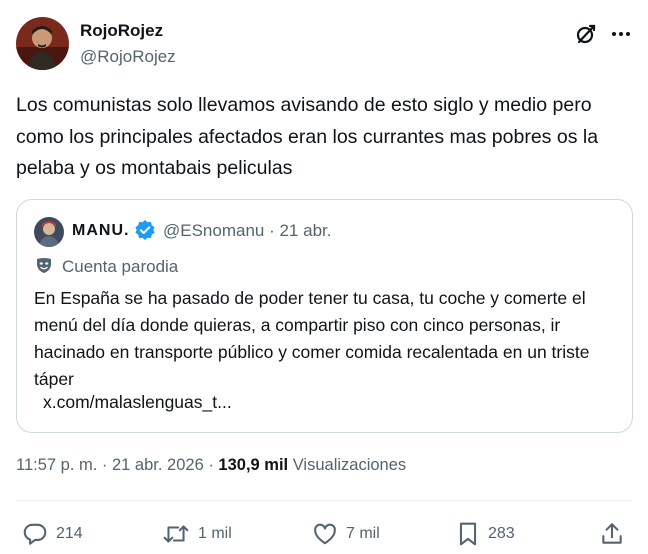 Image resolution: width=648 pixels, height=554 pixels. What do you see at coordinates (324, 44) in the screenshot?
I see `tweet-header: RojoRojez @RojoRojez` at bounding box center [324, 44].